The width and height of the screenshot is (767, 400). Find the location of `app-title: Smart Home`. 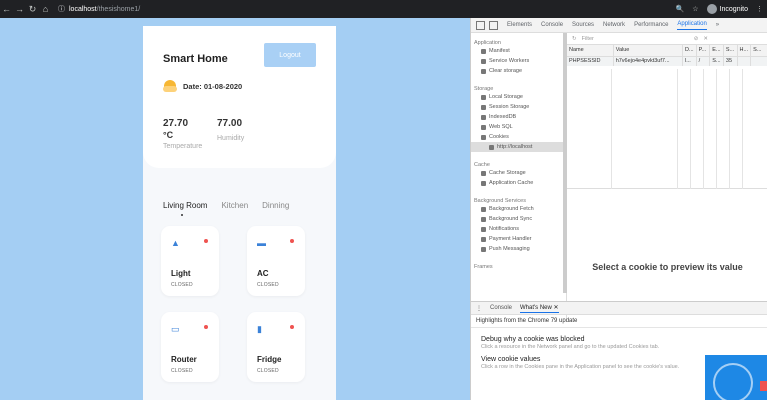

app-title: Smart Home is located at coordinates (195, 59).